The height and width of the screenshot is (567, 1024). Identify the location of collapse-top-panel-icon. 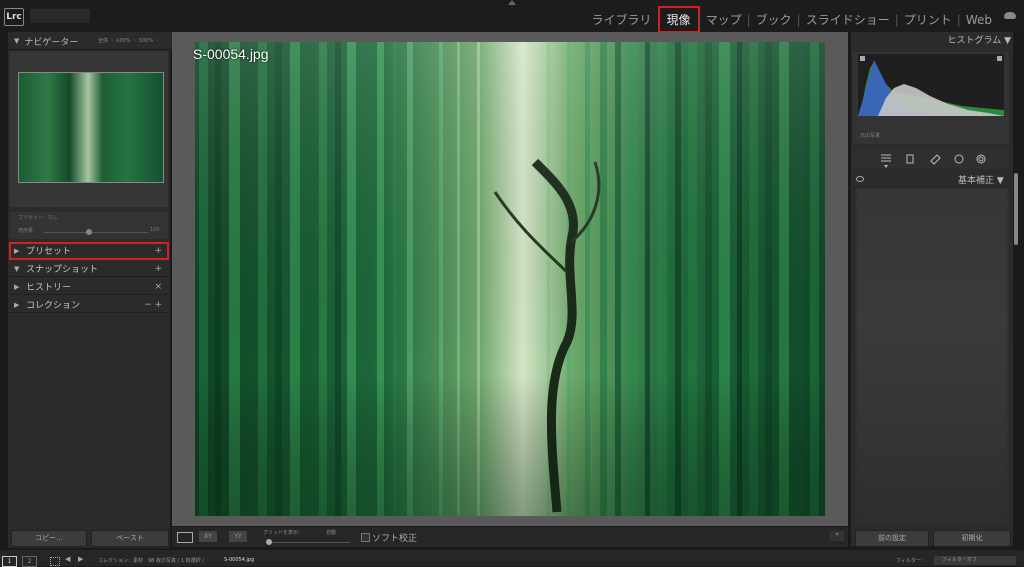
(512, 2).